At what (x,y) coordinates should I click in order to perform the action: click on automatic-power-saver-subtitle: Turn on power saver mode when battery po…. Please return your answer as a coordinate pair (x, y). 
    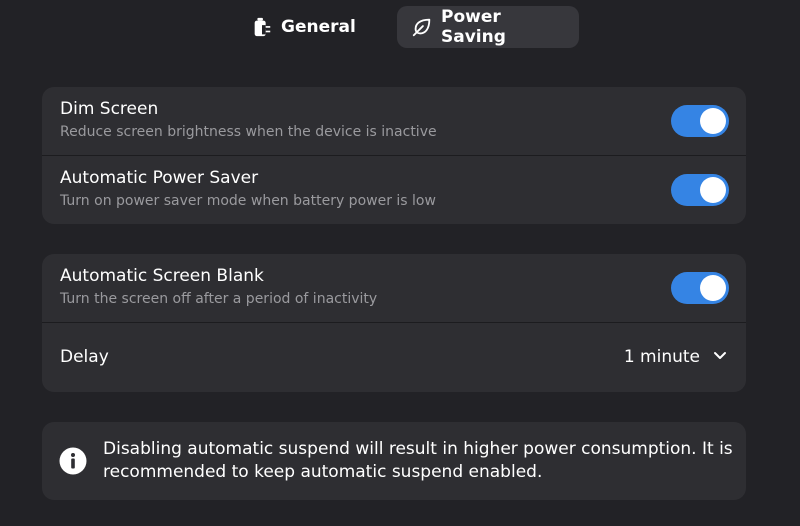
    Looking at the image, I should click on (248, 201).